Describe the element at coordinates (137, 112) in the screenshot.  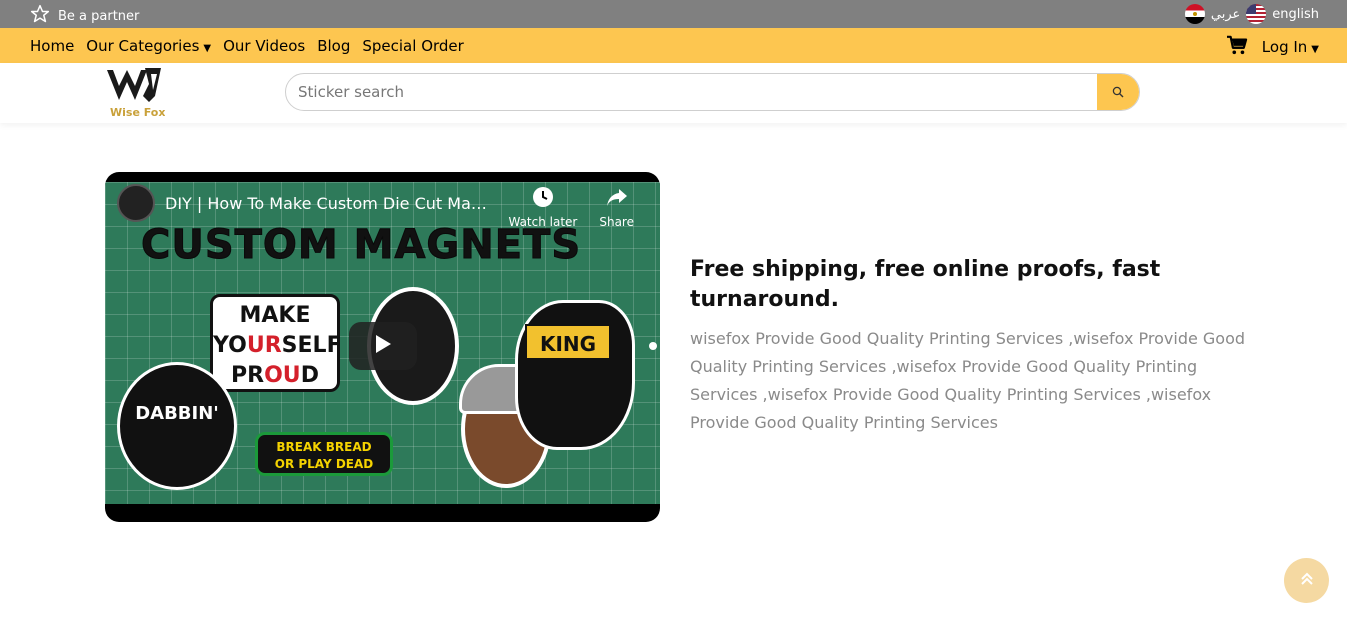
I see `logo-text: Wise Fox` at that location.